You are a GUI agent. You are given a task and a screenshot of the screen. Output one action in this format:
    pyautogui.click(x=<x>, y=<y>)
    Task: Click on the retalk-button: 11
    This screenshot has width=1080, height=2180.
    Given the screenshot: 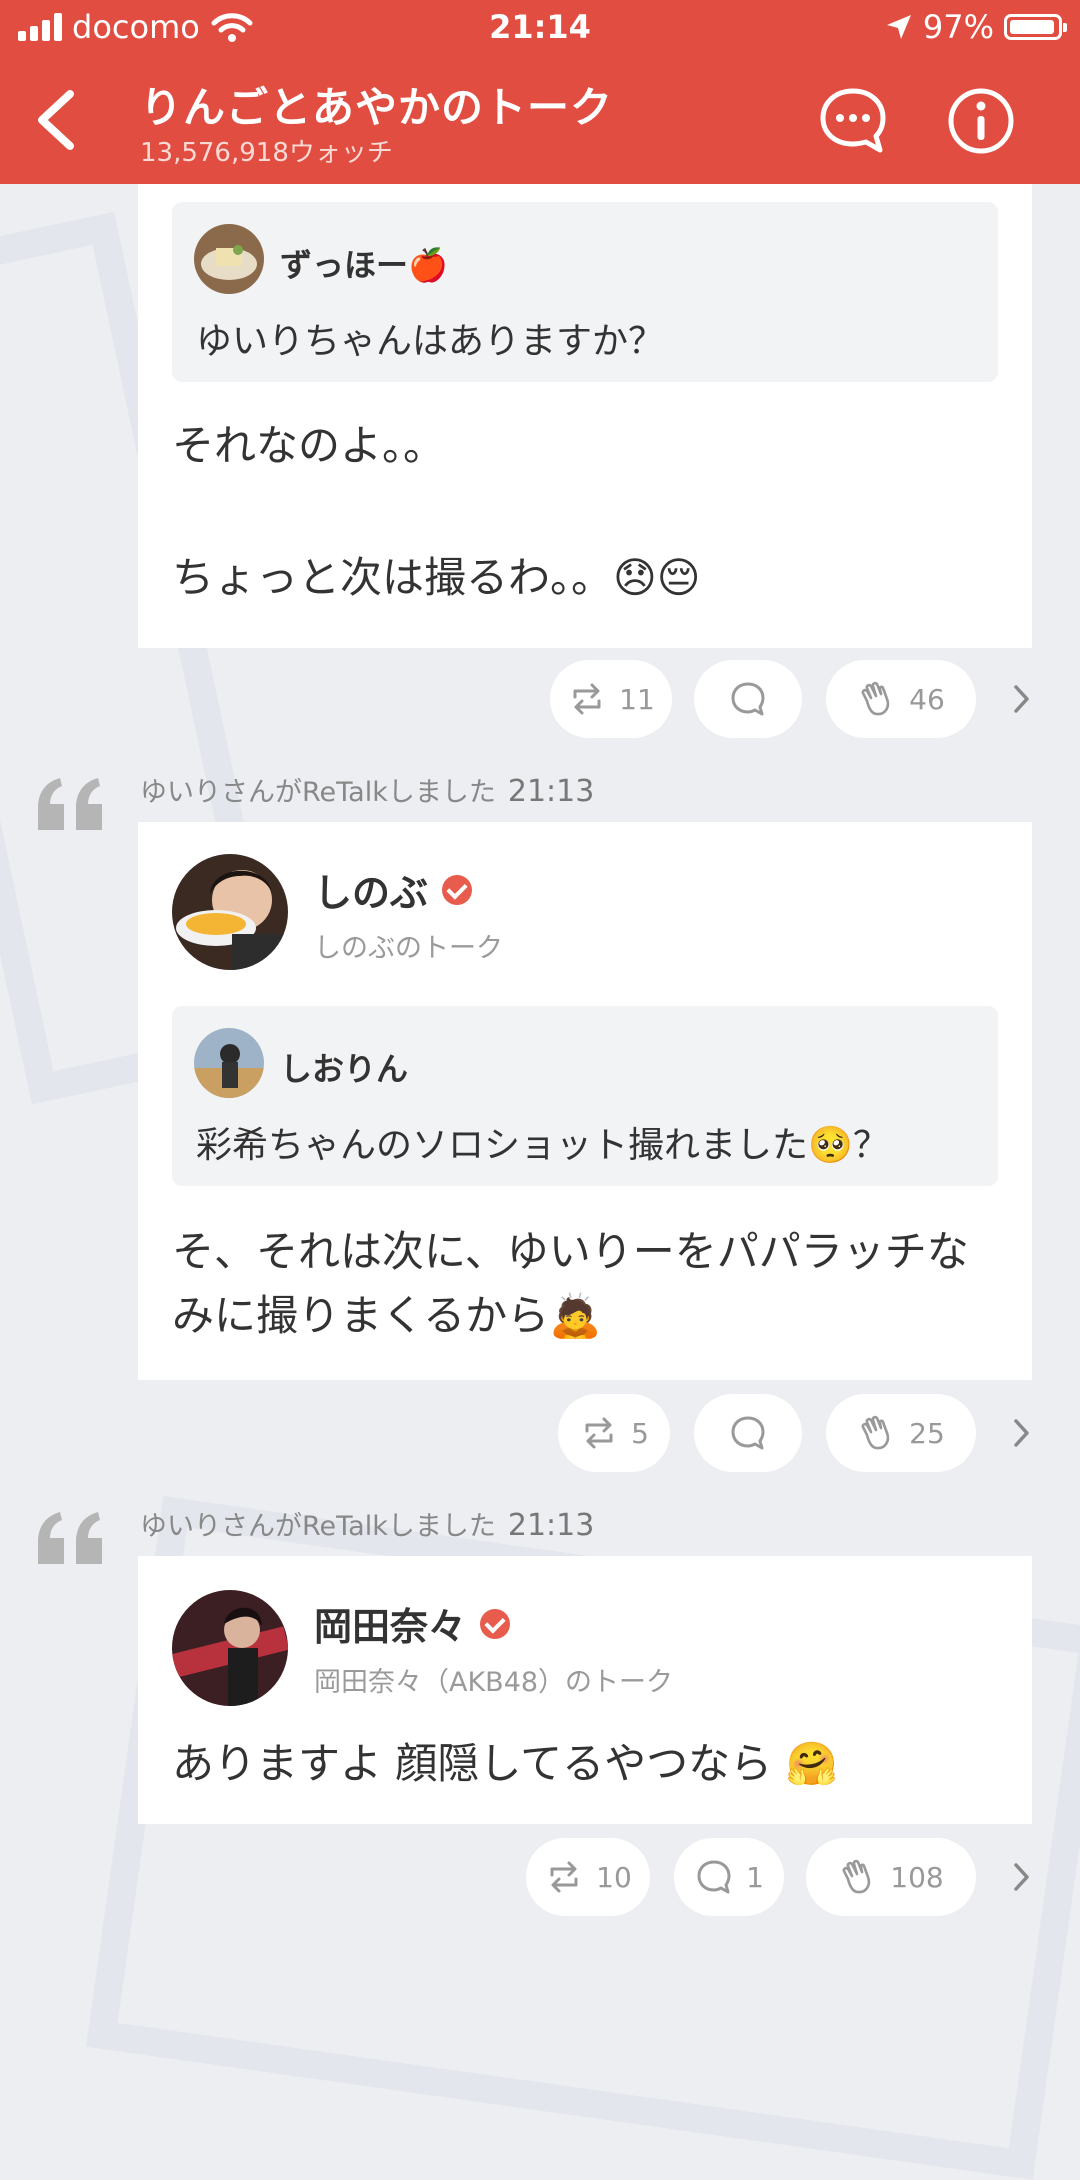 What is the action you would take?
    pyautogui.click(x=611, y=699)
    